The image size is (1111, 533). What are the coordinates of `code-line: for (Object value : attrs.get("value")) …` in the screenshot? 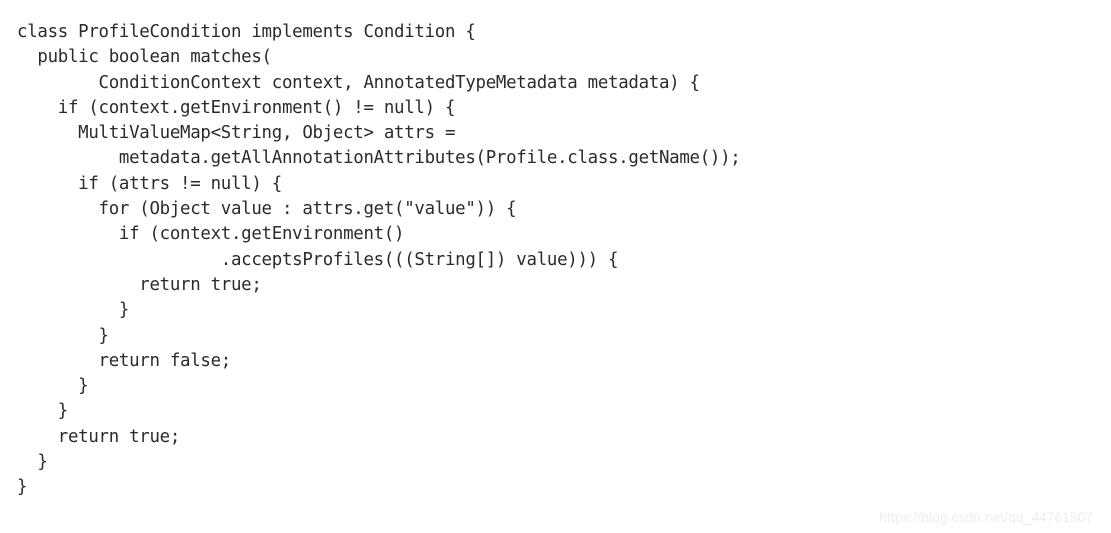 It's located at (267, 209).